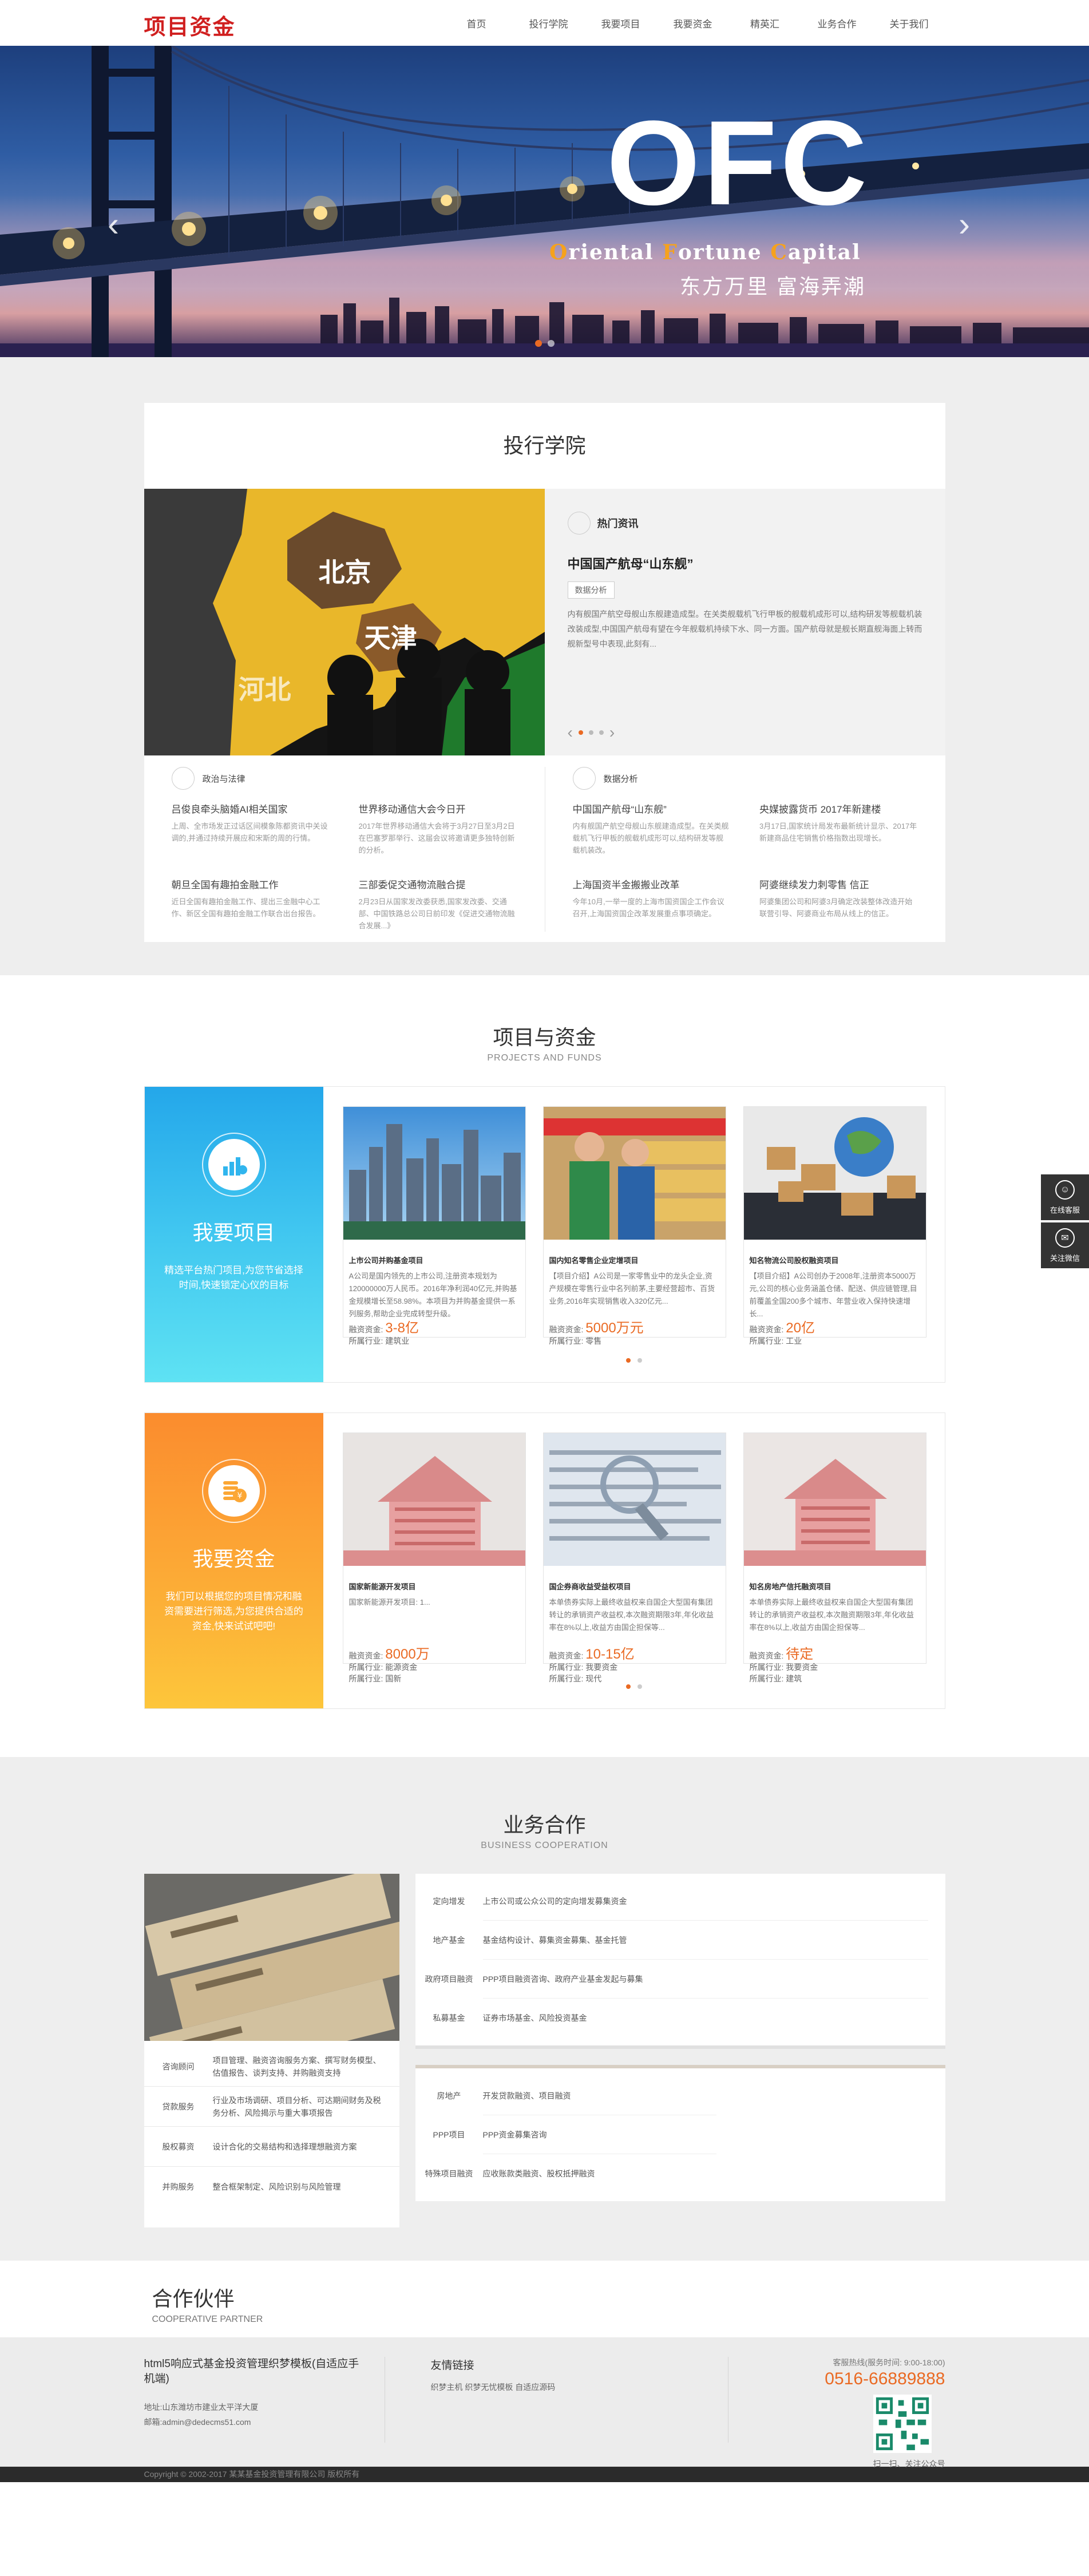  Describe the element at coordinates (838, 808) in the screenshot. I see `item-title: 央媒披露货币 2017年新建楼` at that location.